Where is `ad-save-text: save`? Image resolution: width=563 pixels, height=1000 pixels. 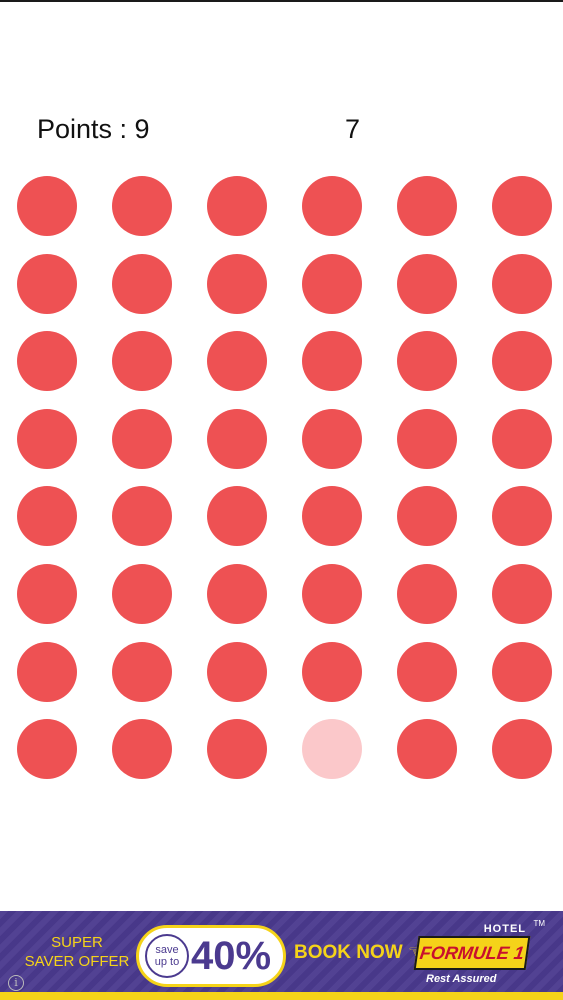
ad-save-text: save is located at coordinates (167, 950).